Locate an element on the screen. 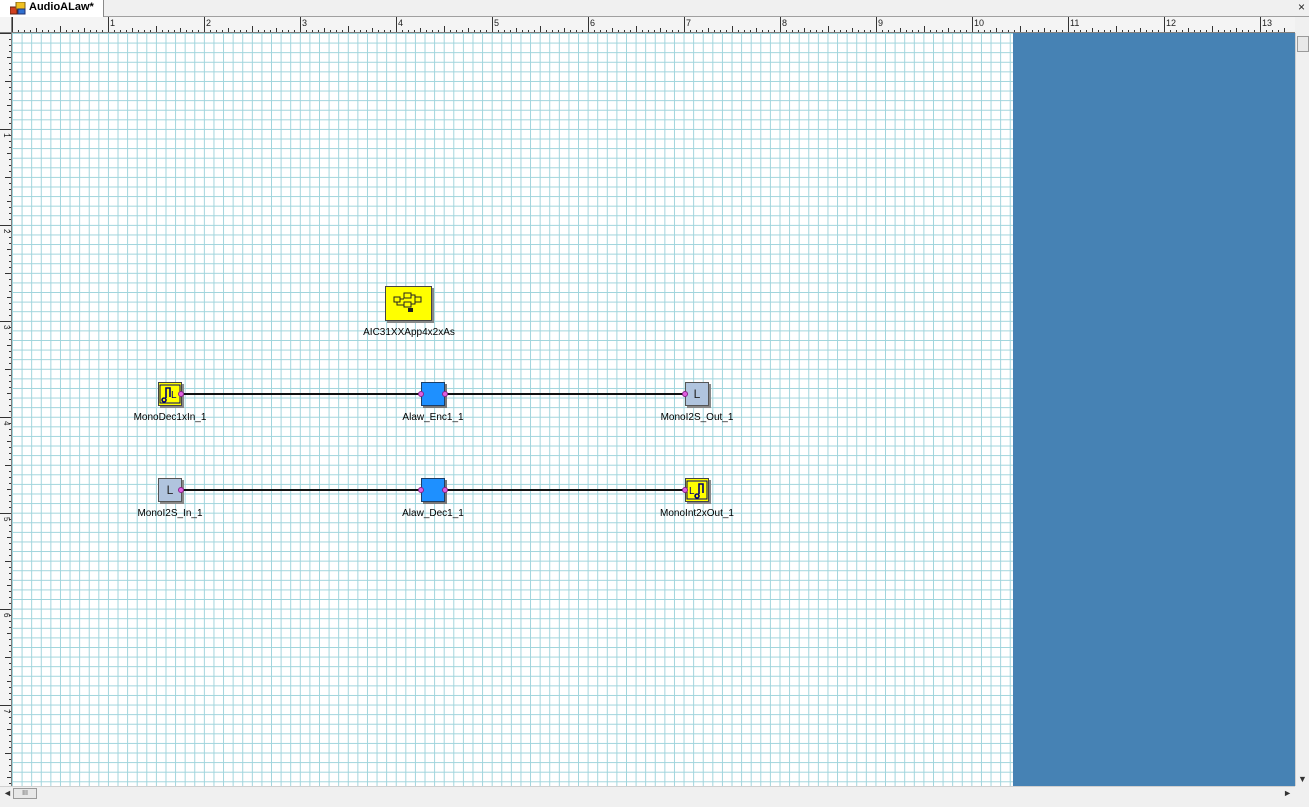 The height and width of the screenshot is (807, 1309). alaw-enc-label: Alaw_Enc1_1 is located at coordinates (433, 417).